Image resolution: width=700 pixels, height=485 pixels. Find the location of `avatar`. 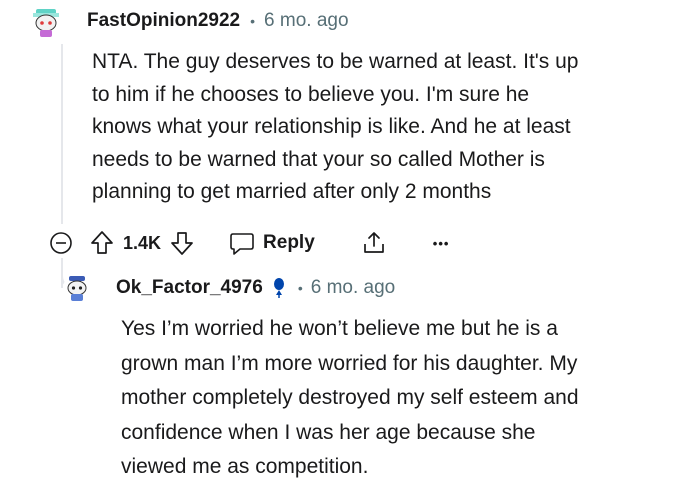

avatar is located at coordinates (46, 22).